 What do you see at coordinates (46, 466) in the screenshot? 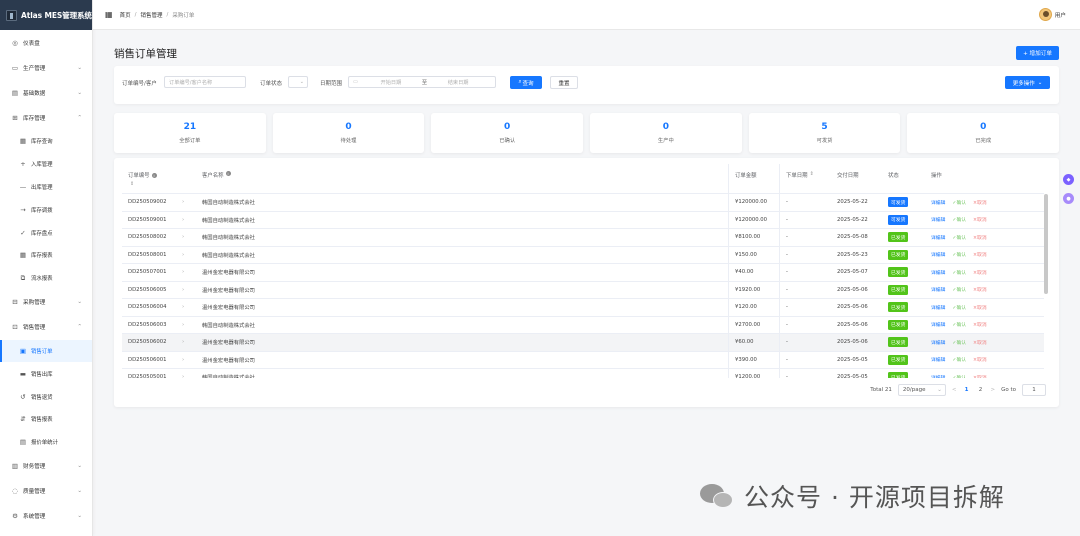
I see `sidebar-item-finance: ▥ 财务管理 ⌄` at bounding box center [46, 466].